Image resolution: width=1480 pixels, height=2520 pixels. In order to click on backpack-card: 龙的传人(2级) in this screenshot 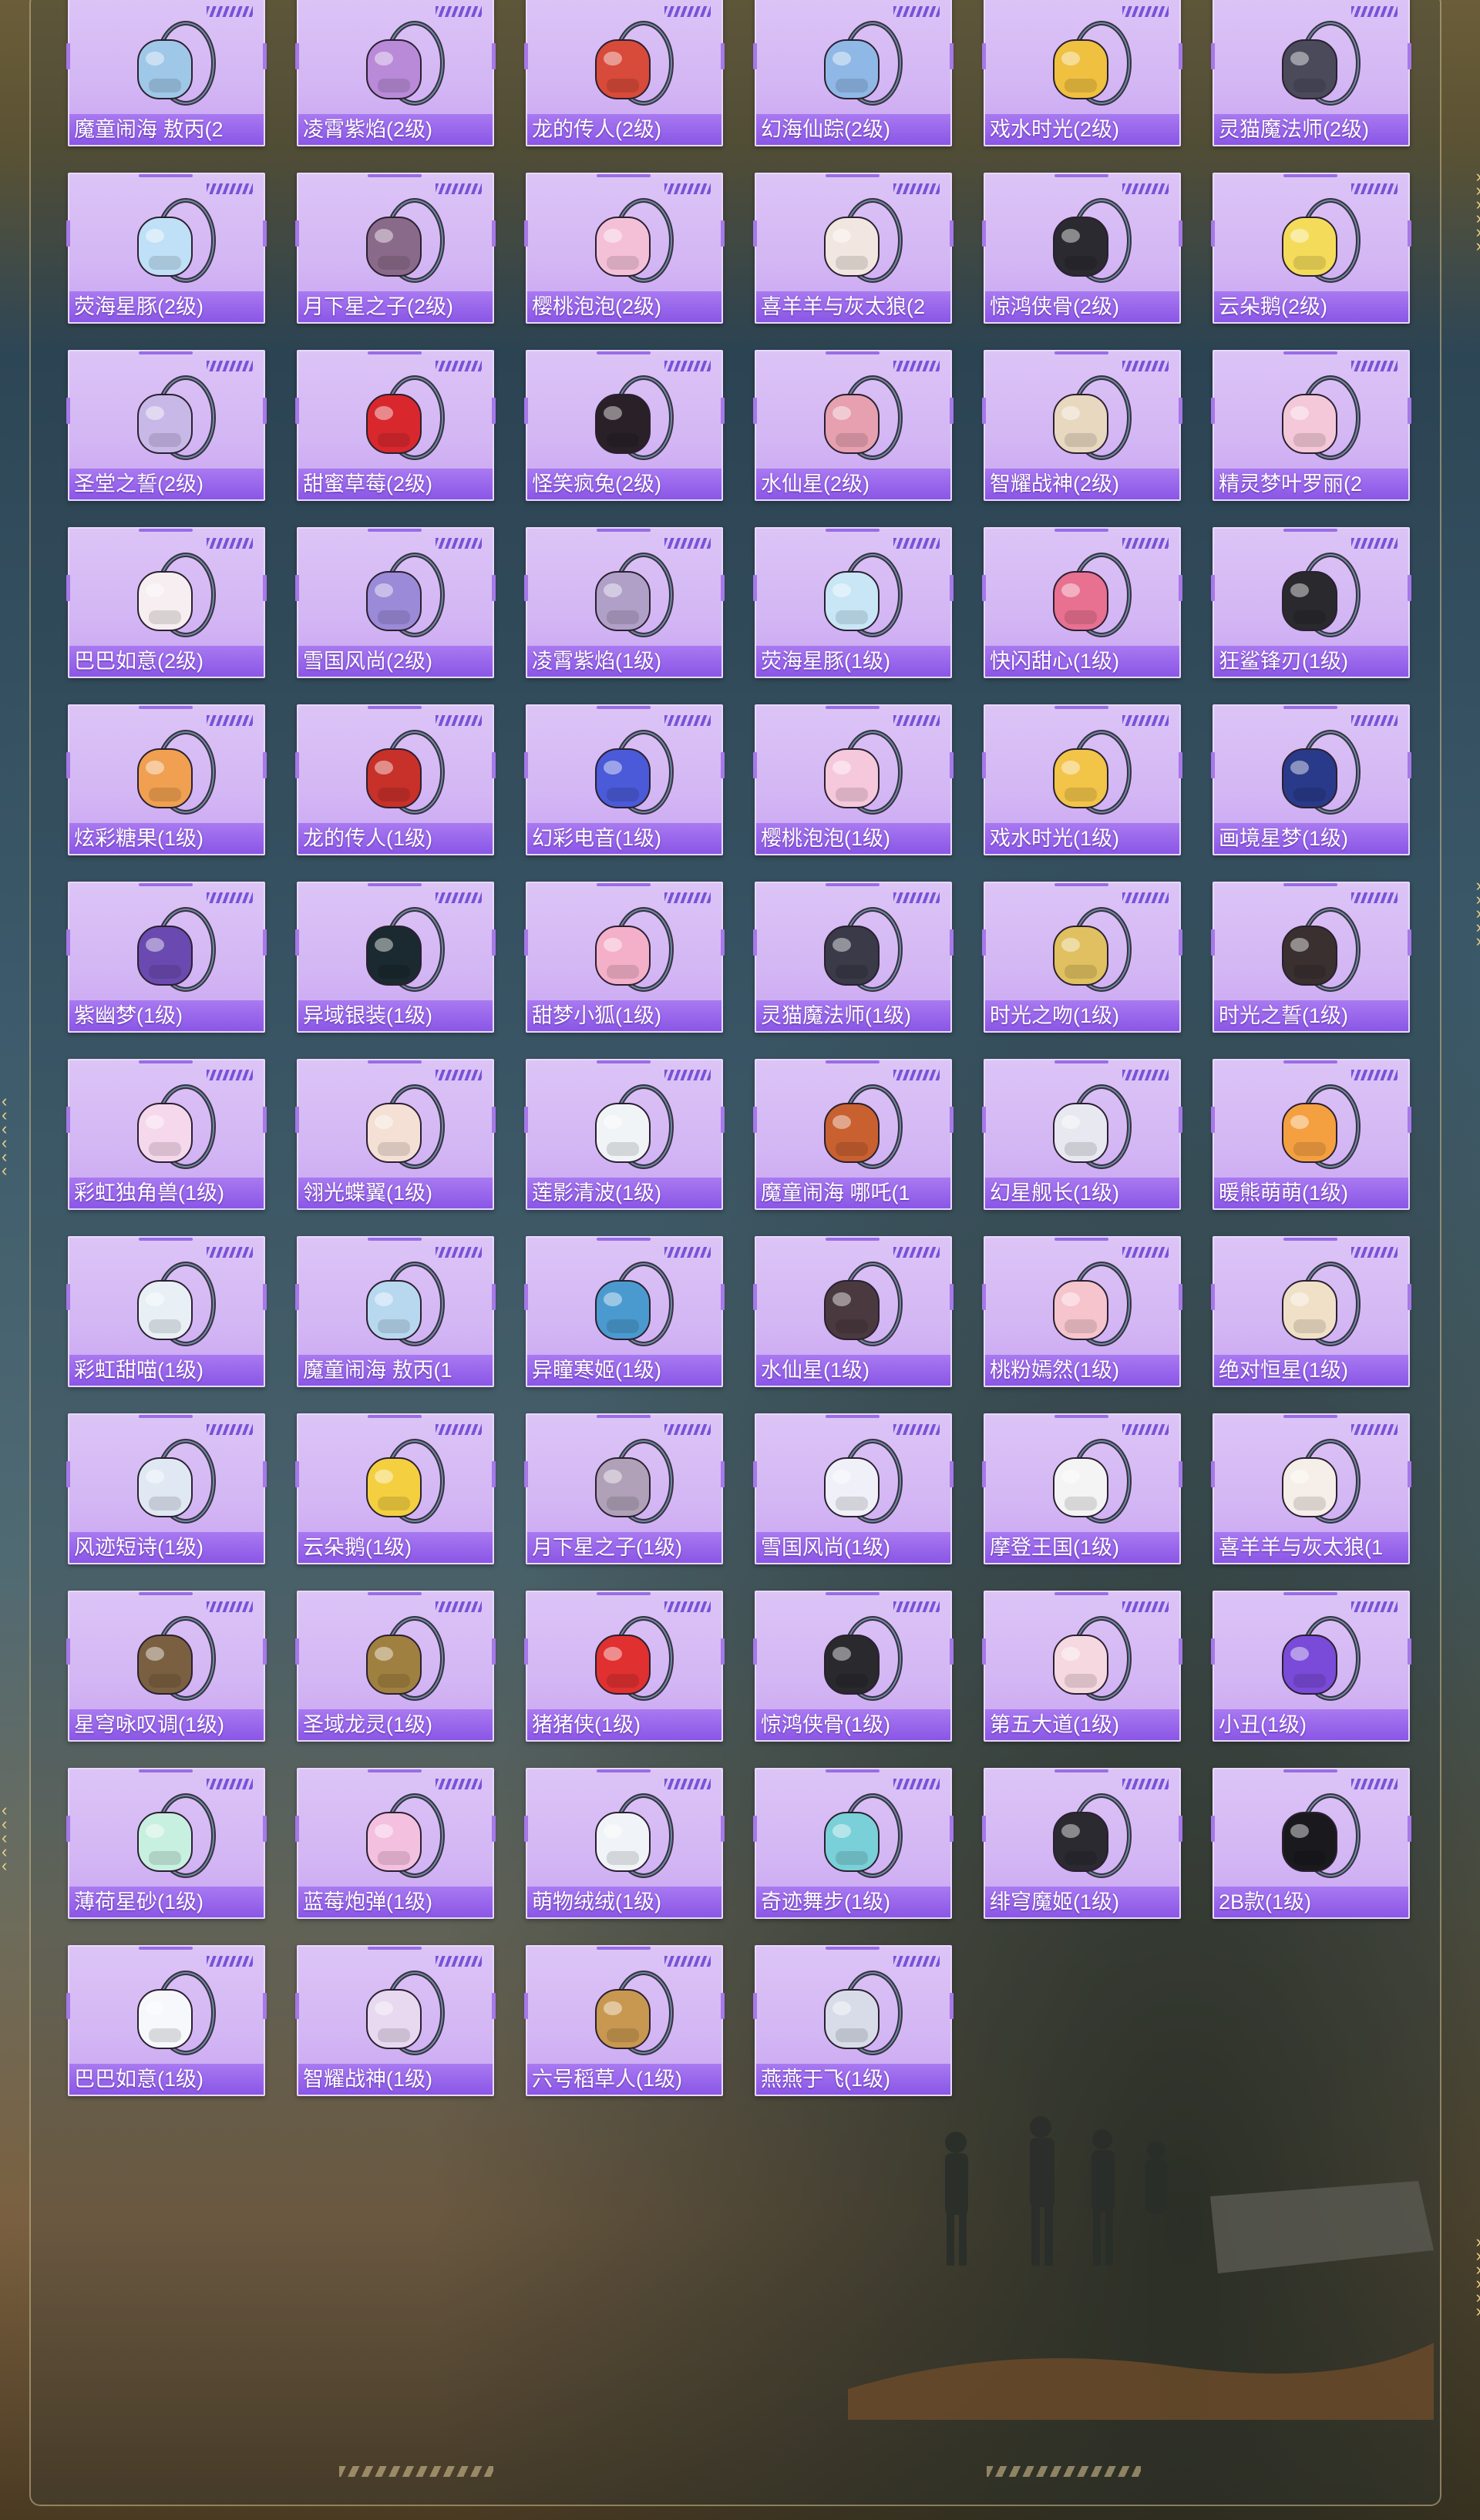, I will do `click(624, 73)`.